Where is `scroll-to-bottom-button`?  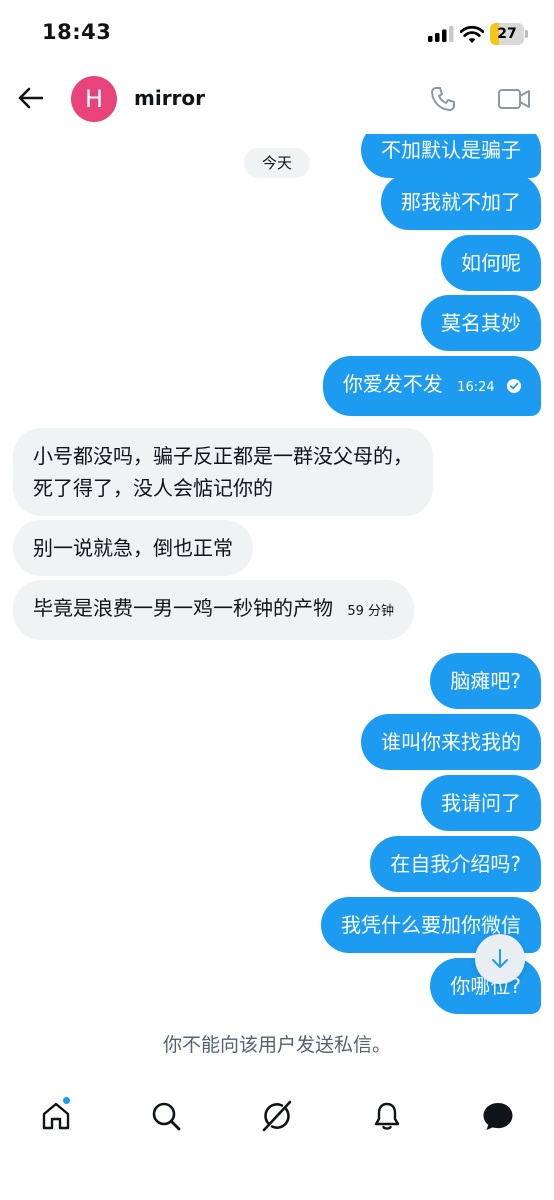 scroll-to-bottom-button is located at coordinates (500, 959).